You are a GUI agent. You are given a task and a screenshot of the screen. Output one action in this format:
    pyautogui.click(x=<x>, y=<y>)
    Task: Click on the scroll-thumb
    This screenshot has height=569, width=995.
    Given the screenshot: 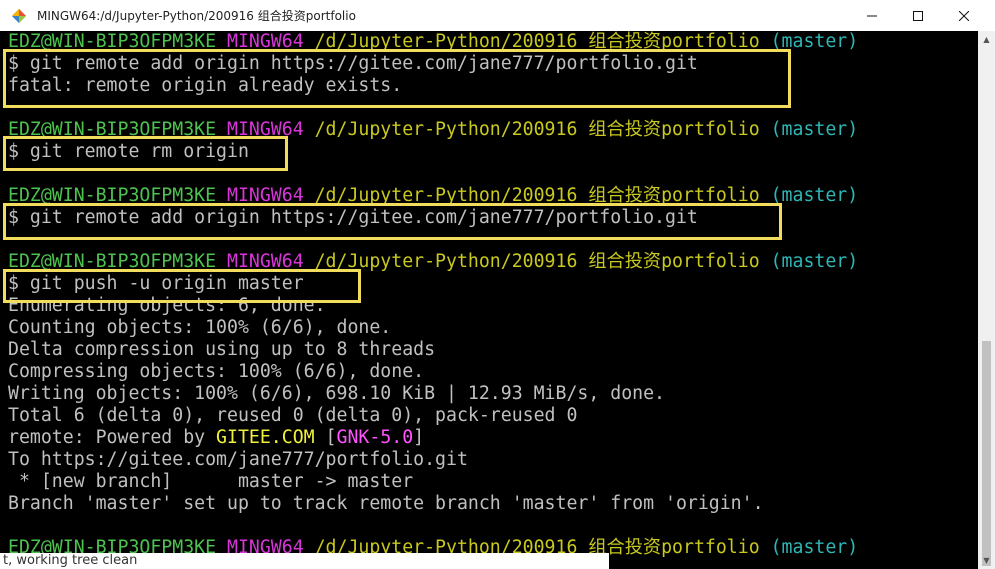 What is the action you would take?
    pyautogui.click(x=986, y=453)
    